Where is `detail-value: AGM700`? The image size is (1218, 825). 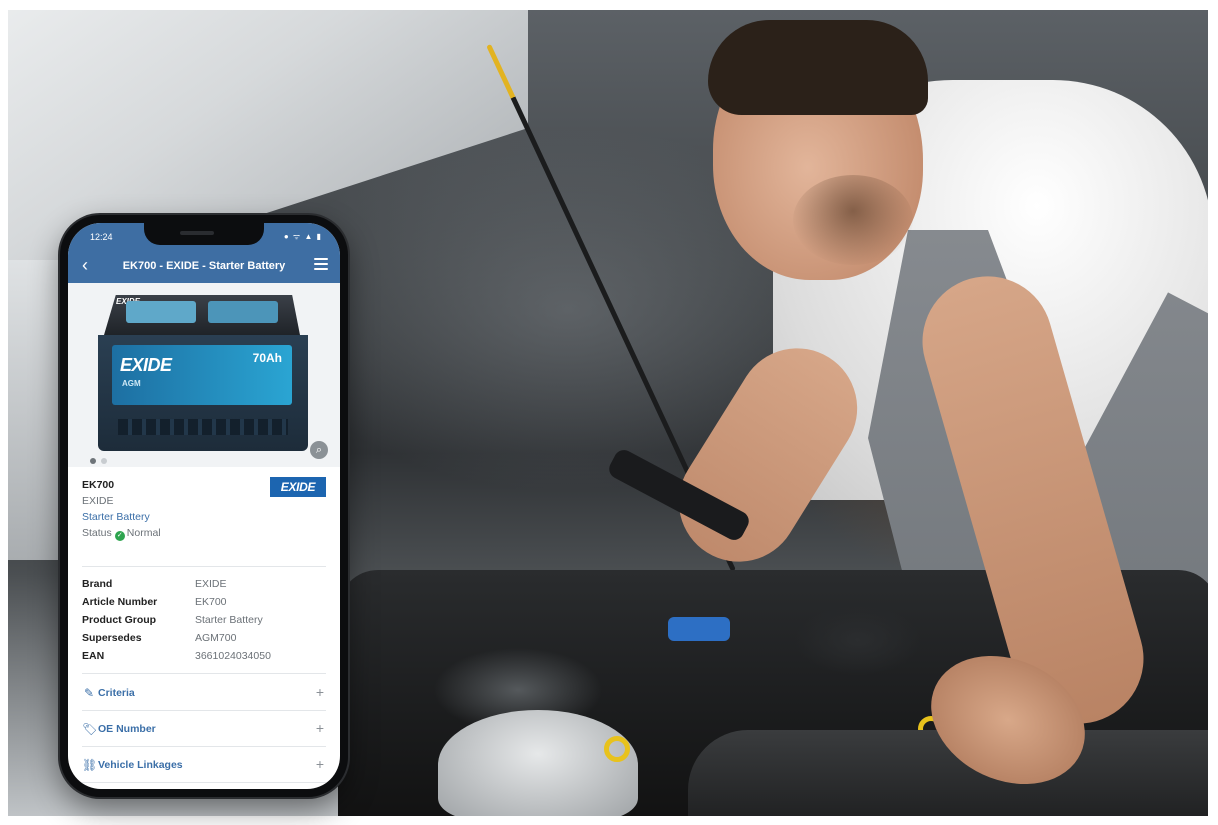 detail-value: AGM700 is located at coordinates (216, 638).